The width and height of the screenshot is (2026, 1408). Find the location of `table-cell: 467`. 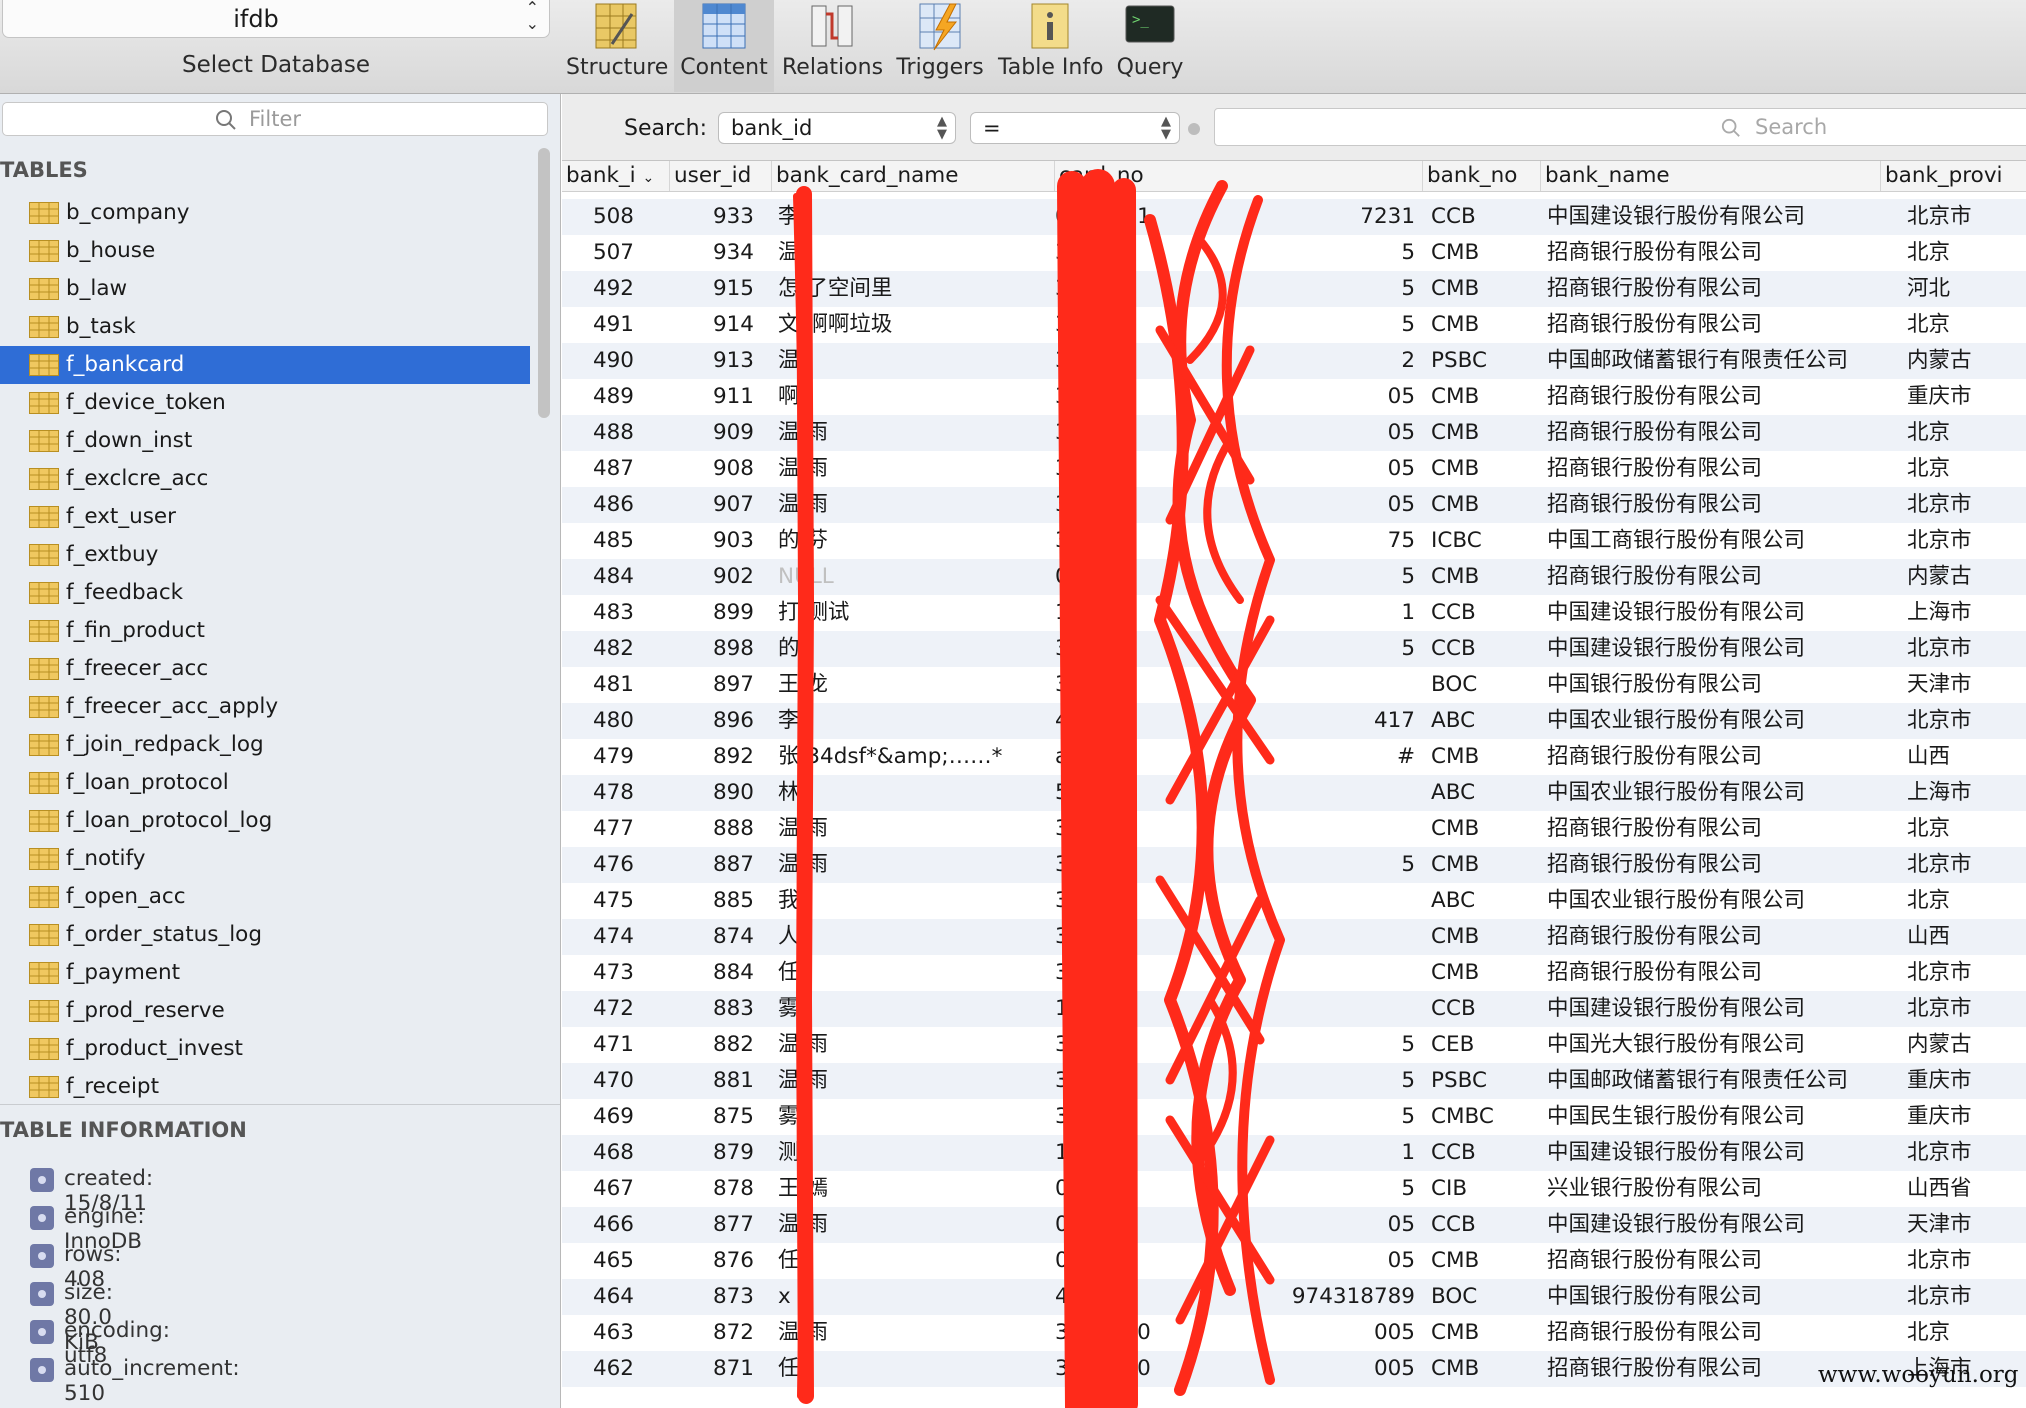

table-cell: 467 is located at coordinates (598, 1189).